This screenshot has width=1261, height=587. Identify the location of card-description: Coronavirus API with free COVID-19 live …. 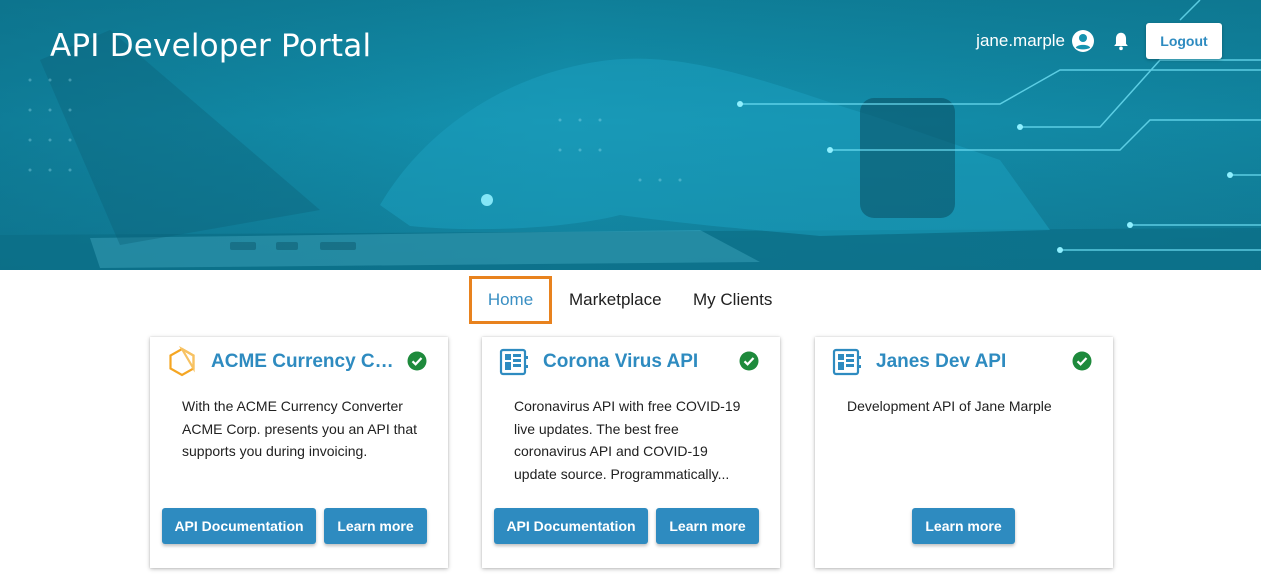
(627, 440).